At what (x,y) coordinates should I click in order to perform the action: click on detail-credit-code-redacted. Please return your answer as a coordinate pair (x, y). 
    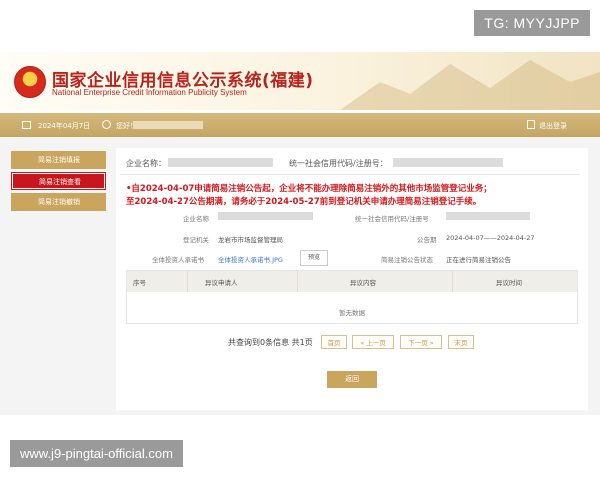
    Looking at the image, I should click on (488, 216).